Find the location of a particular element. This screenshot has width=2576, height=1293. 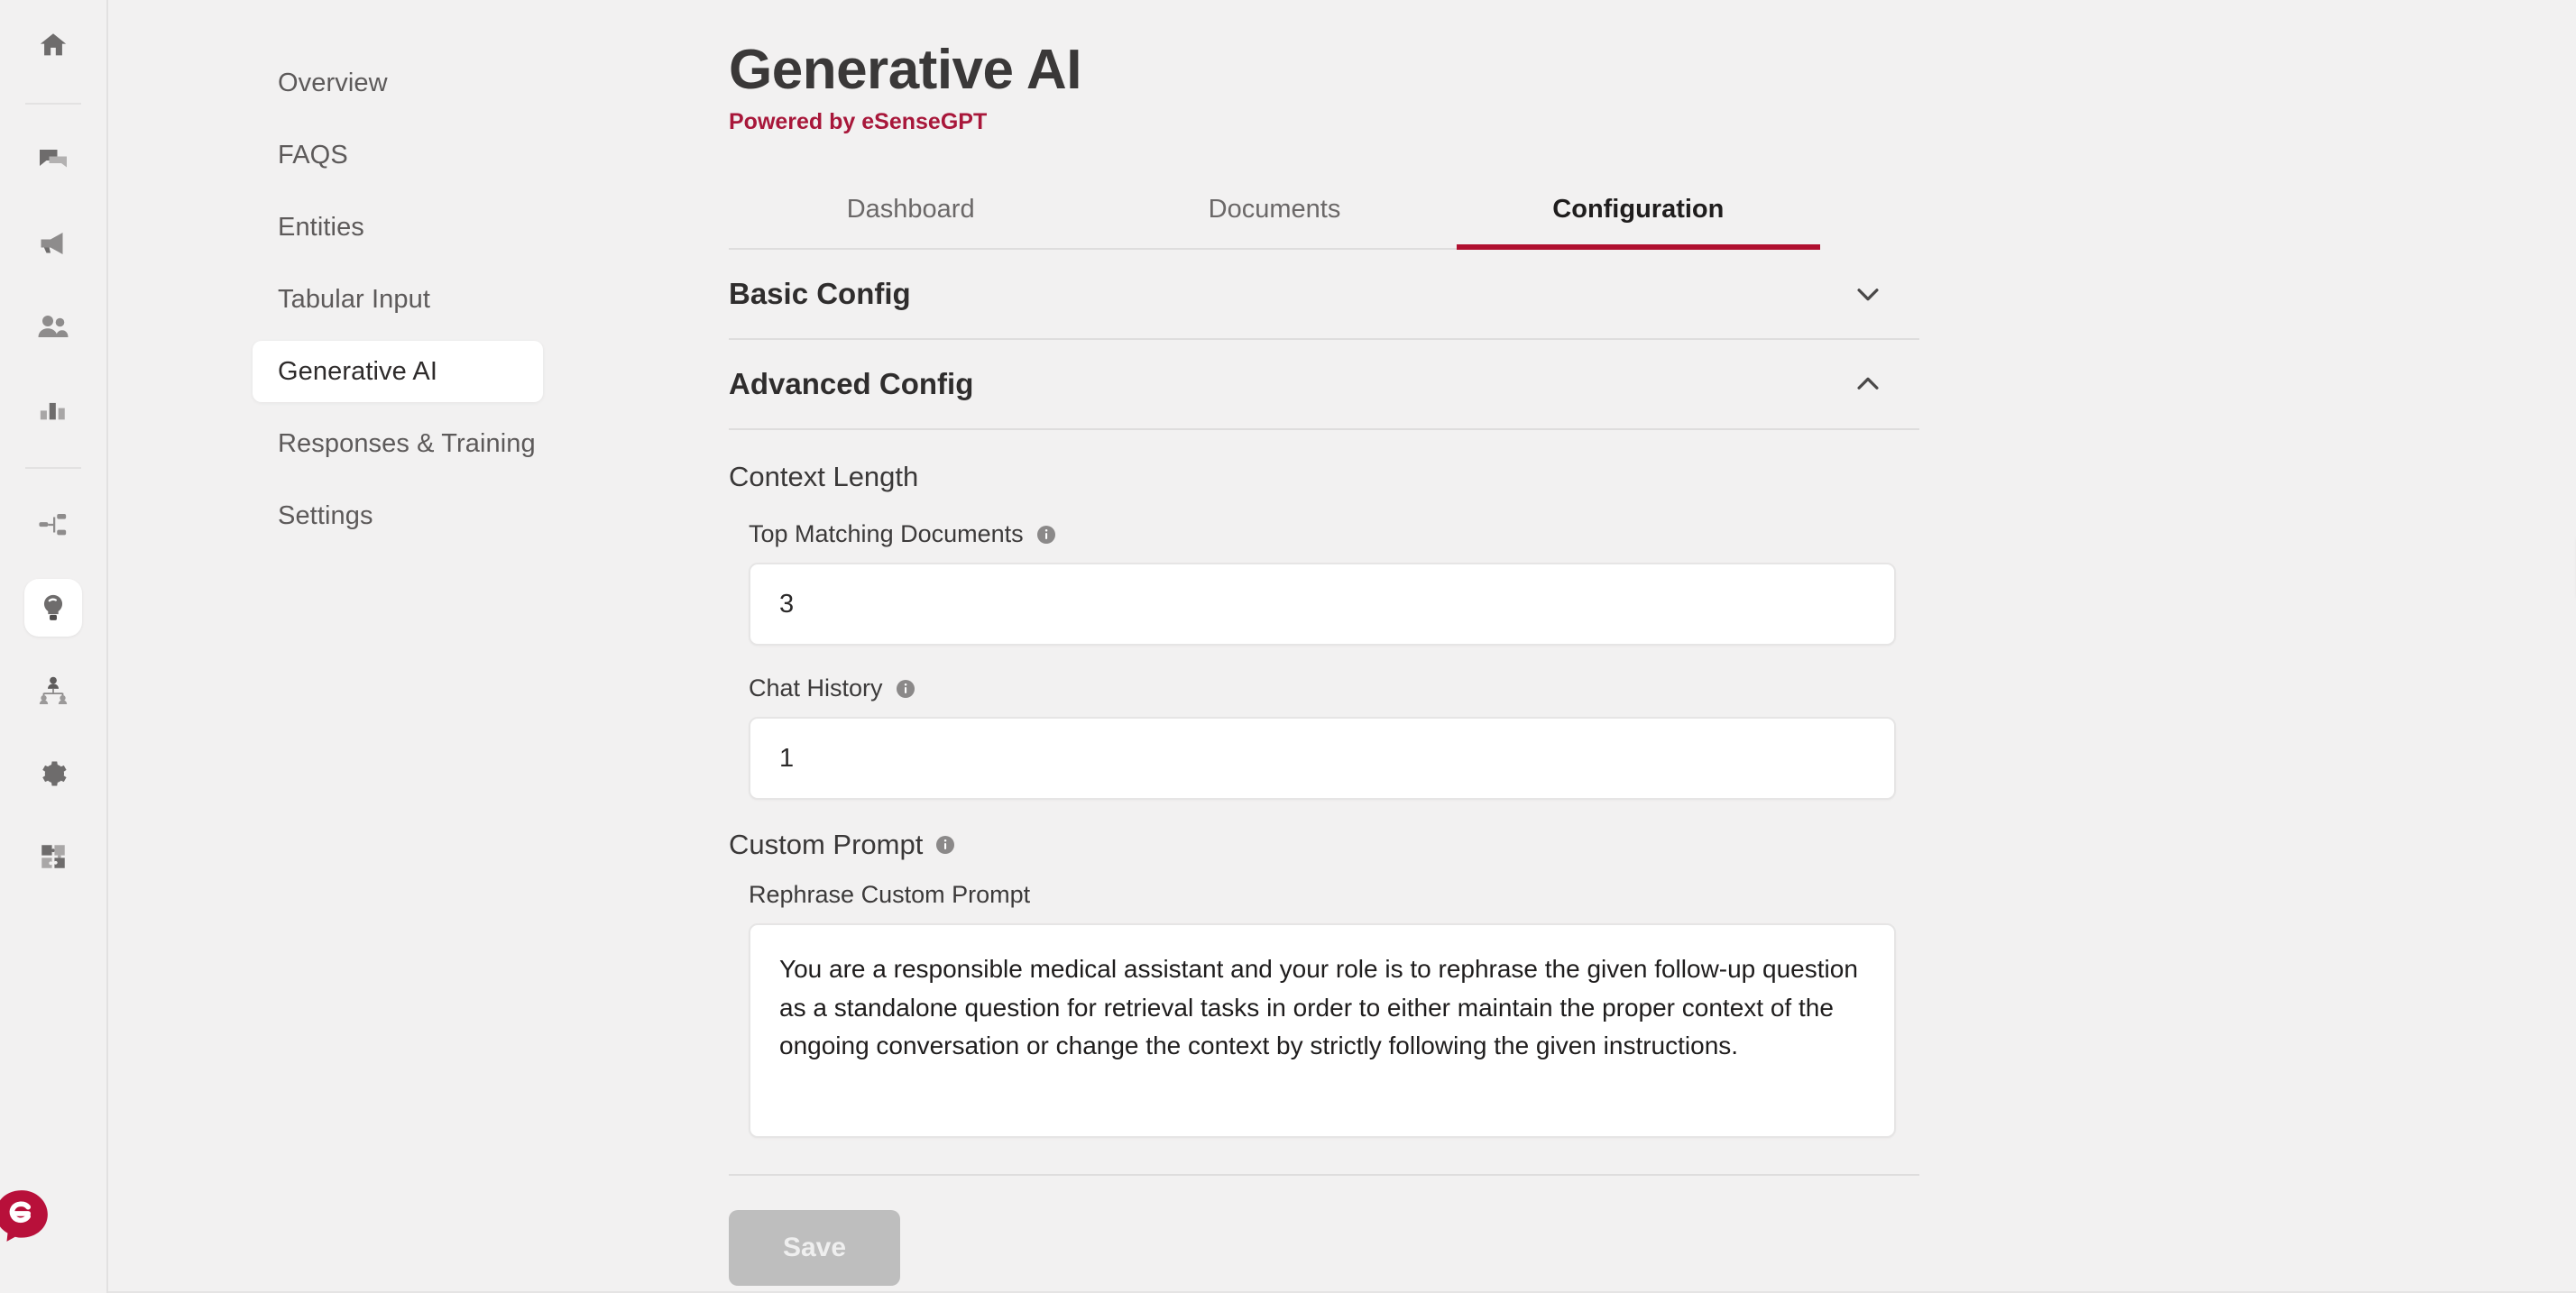

sidebar-item-tabular-input: Tabular Input is located at coordinates (398, 300).